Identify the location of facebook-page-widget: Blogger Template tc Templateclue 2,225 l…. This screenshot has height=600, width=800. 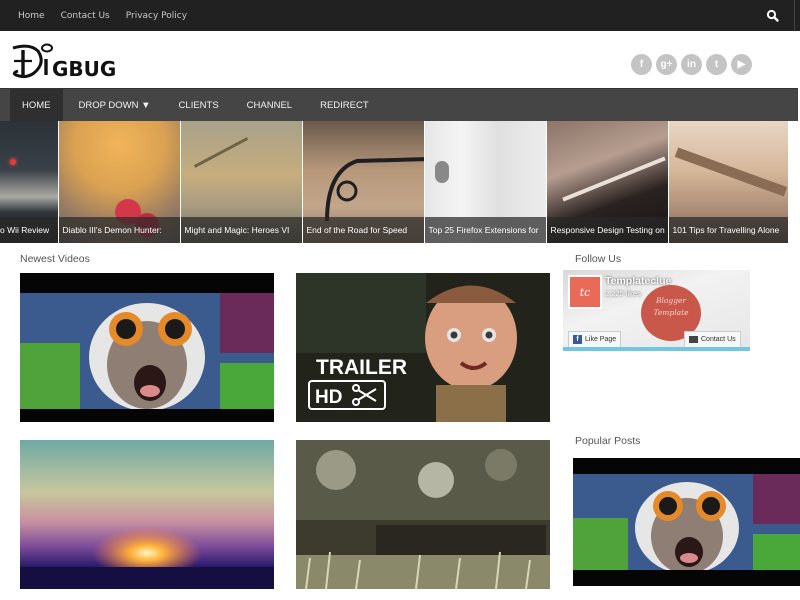
(656, 310).